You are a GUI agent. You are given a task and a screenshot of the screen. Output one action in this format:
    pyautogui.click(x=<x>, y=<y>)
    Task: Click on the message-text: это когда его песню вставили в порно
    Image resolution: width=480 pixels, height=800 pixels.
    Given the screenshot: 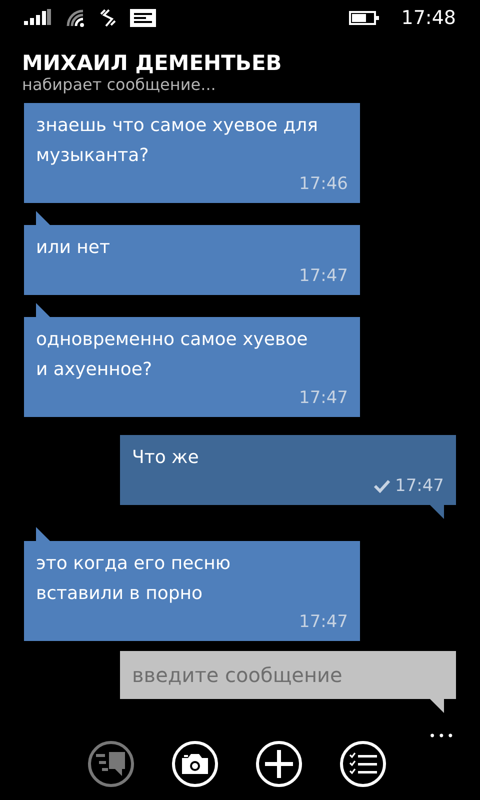 What is the action you would take?
    pyautogui.click(x=134, y=579)
    